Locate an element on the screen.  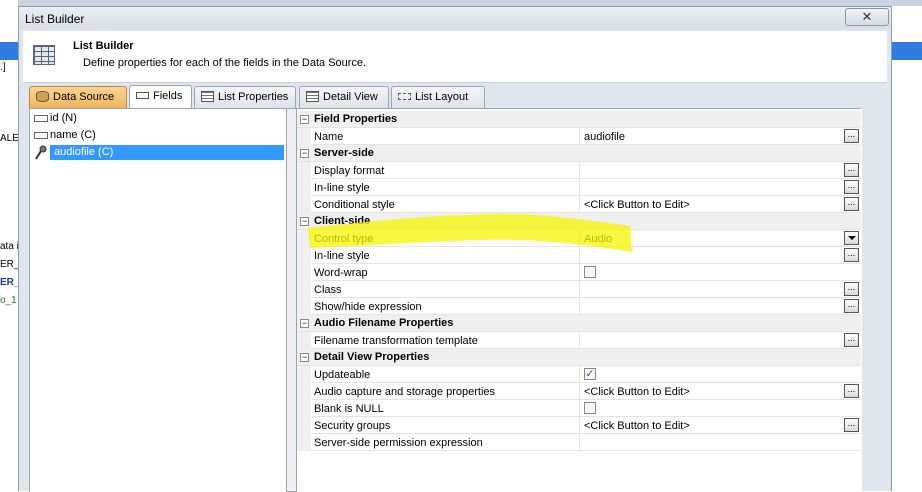
property-row-blank-is-null: Blank is NULL is located at coordinates (579, 408).